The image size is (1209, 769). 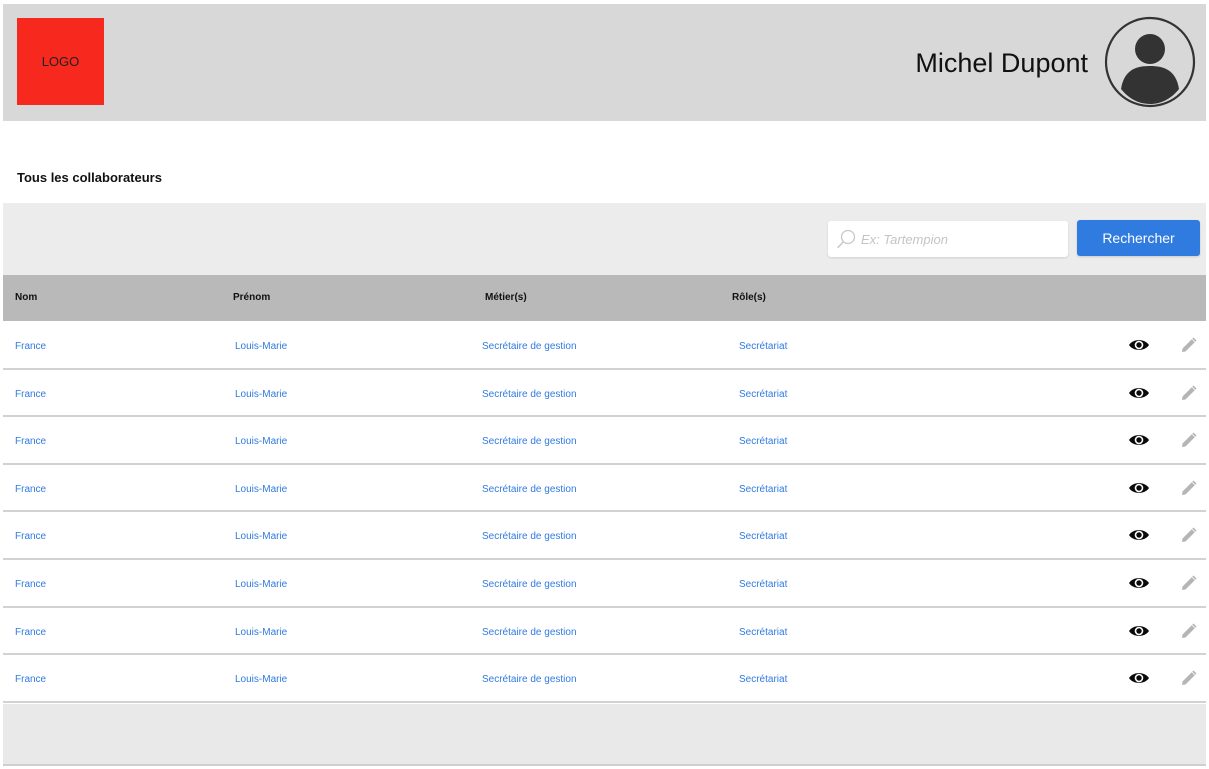 I want to click on table-footer, so click(x=604, y=735).